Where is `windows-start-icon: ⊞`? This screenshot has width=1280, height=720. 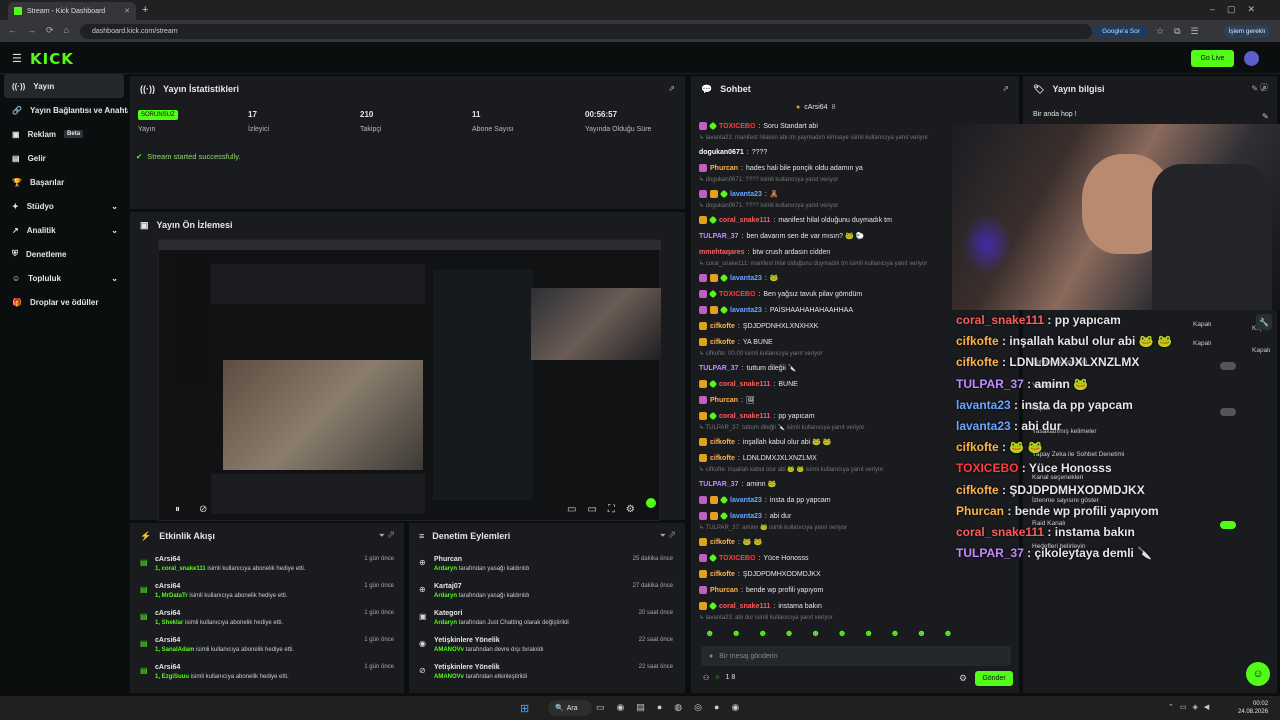
windows-start-icon: ⊞ is located at coordinates (524, 708).